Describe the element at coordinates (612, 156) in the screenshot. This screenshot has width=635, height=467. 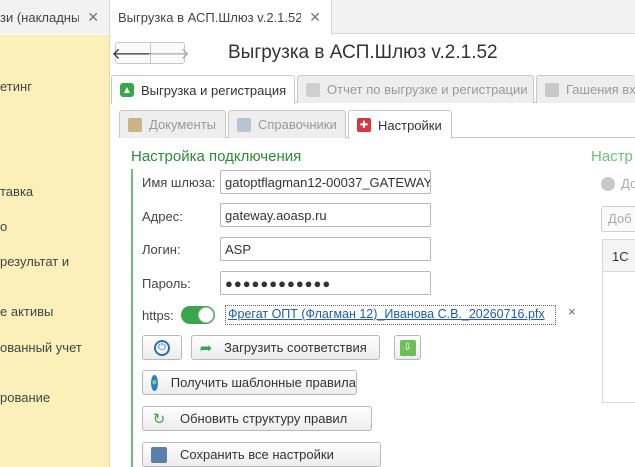
I see `right-section-title: Настр` at that location.